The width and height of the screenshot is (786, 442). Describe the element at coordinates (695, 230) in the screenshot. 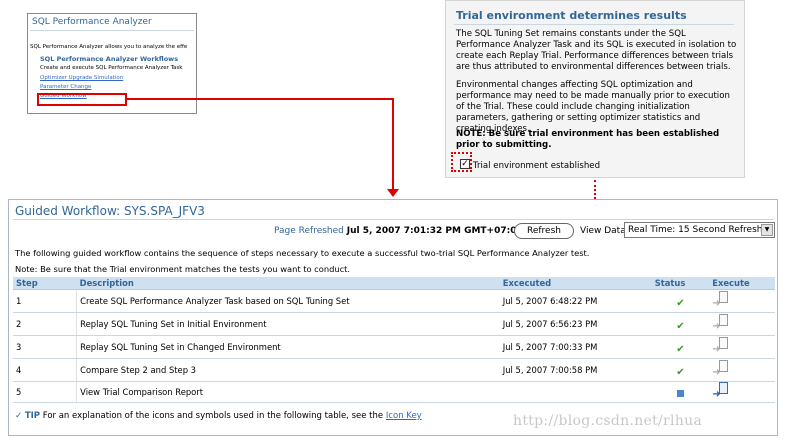

I see `view-data-value: Real Time: 15 Second Refresh` at that location.